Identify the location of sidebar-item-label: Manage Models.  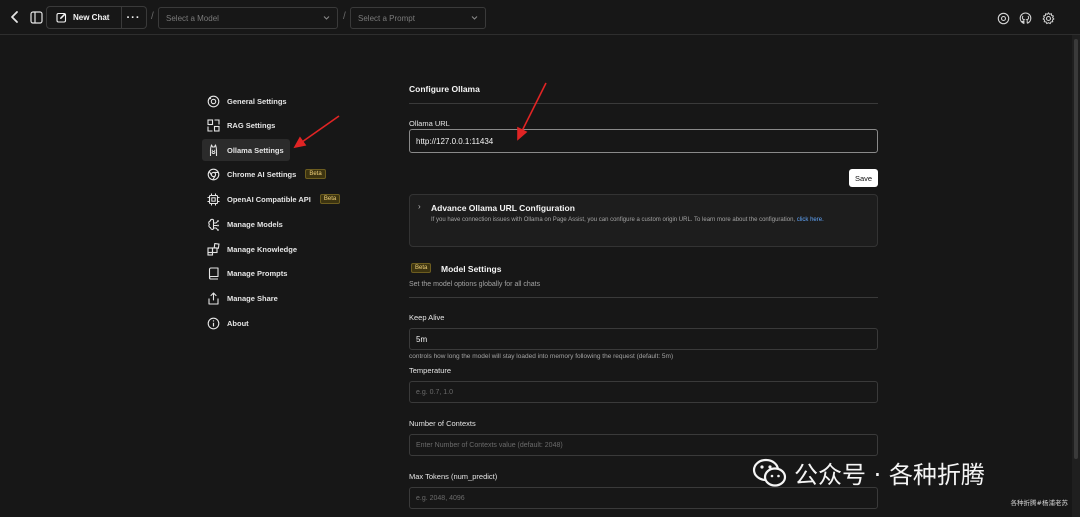
(255, 224).